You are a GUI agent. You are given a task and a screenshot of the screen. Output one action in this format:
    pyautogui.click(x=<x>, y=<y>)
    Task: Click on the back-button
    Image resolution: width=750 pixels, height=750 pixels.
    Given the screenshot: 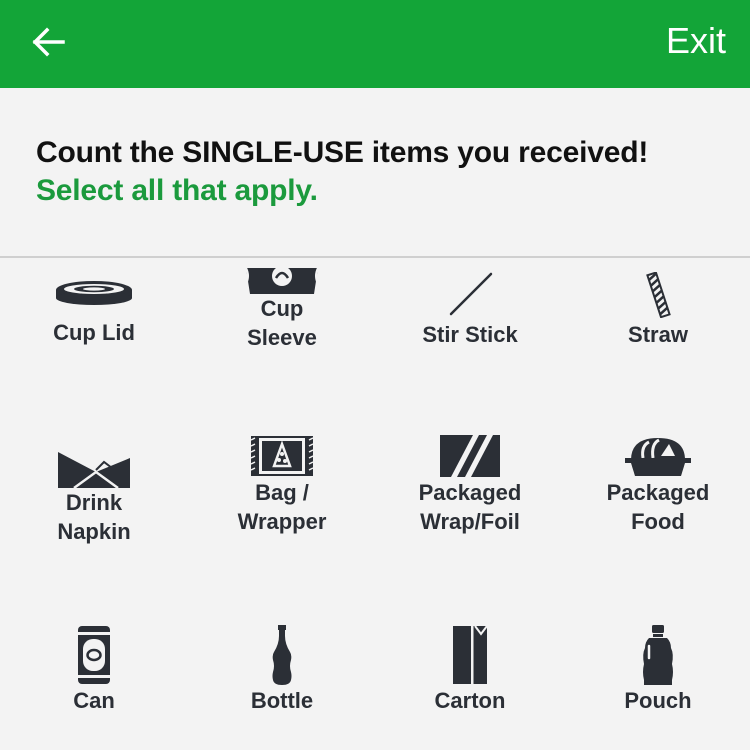 What is the action you would take?
    pyautogui.click(x=48, y=42)
    